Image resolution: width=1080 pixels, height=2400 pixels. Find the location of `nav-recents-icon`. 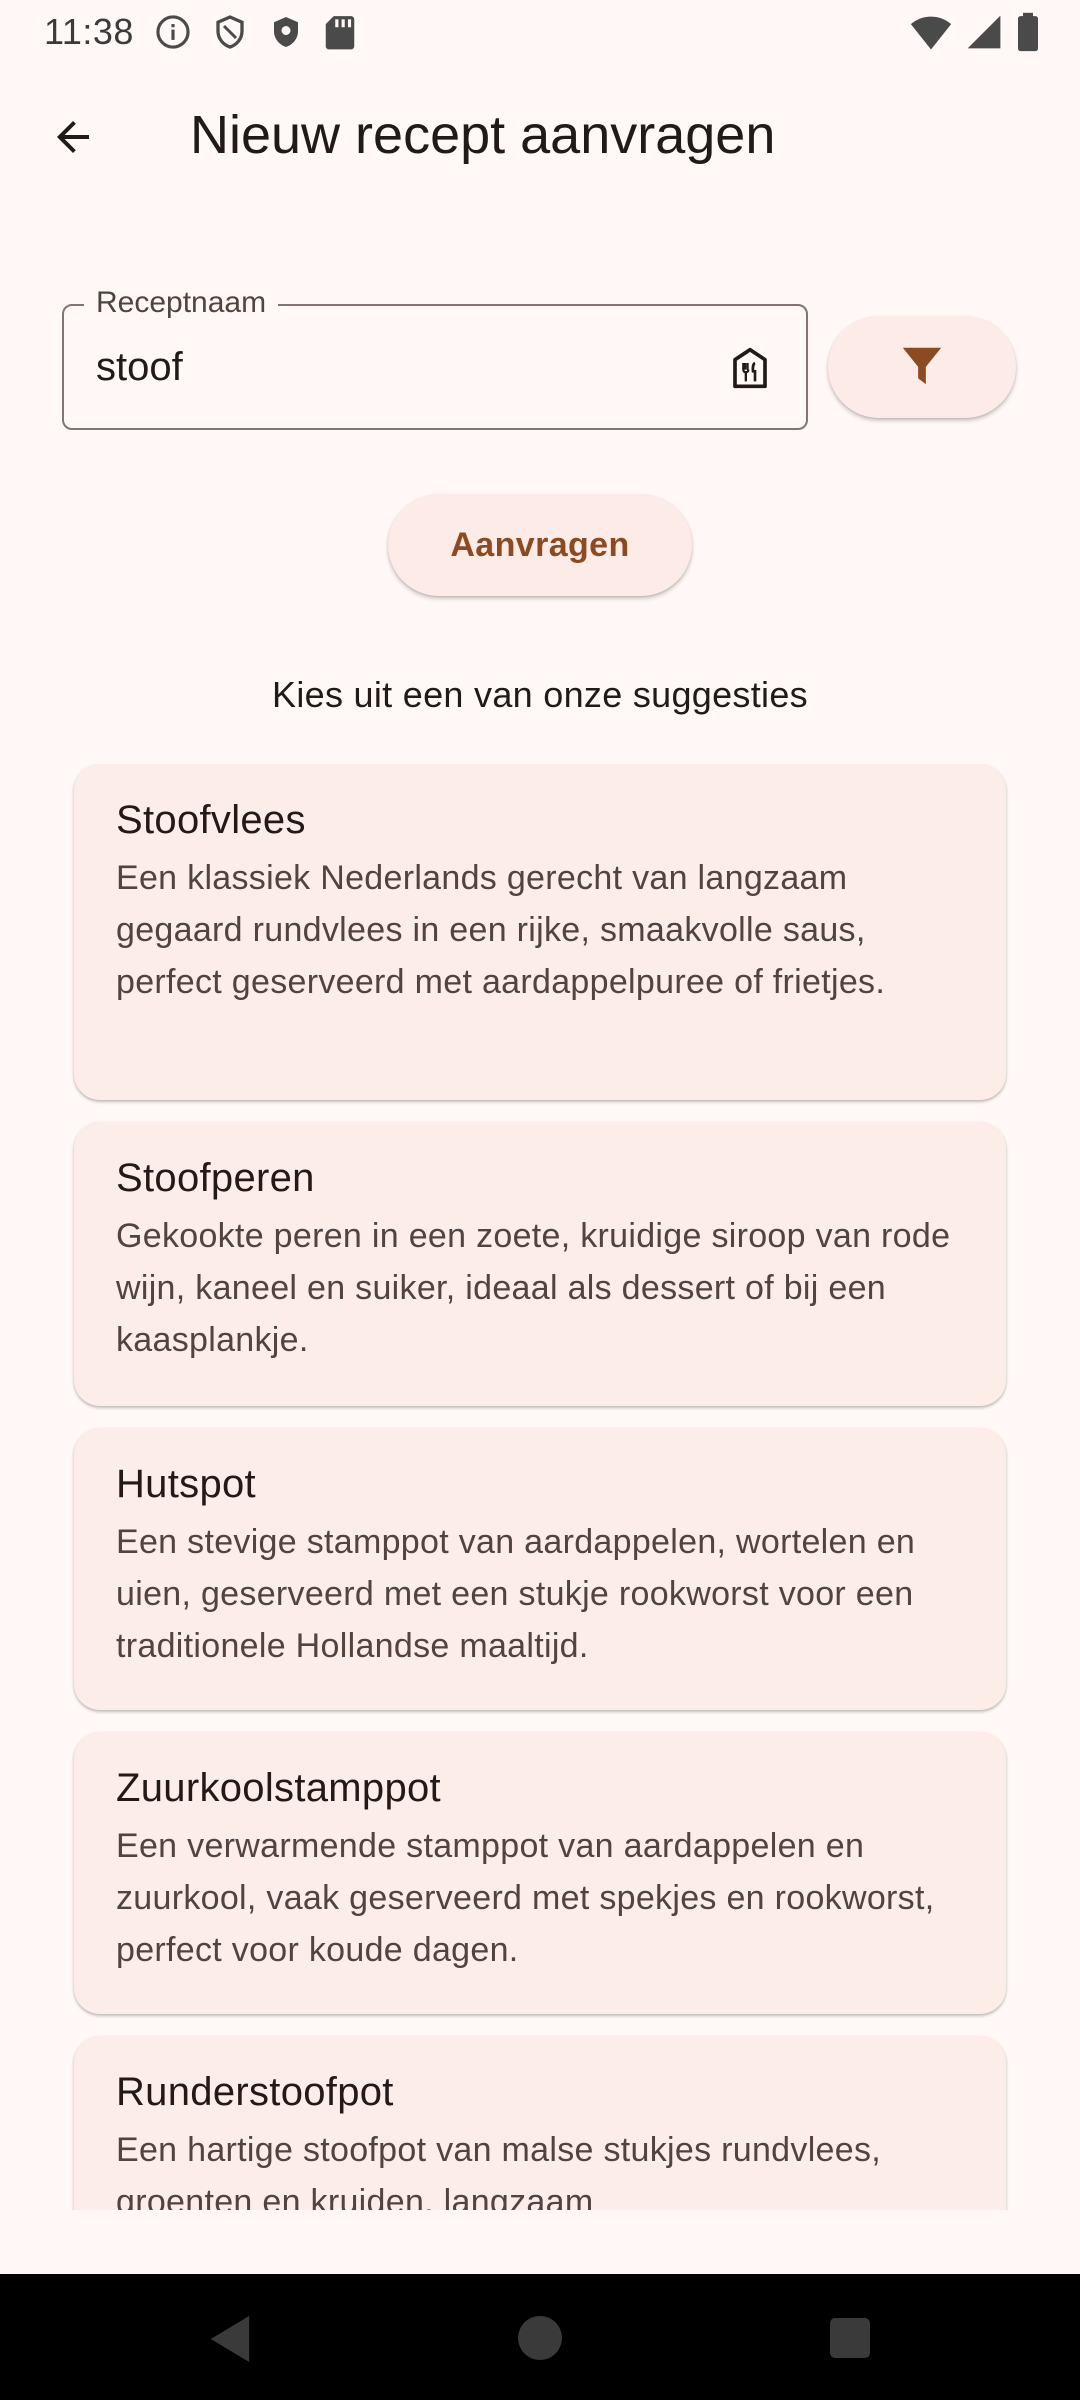

nav-recents-icon is located at coordinates (850, 2338).